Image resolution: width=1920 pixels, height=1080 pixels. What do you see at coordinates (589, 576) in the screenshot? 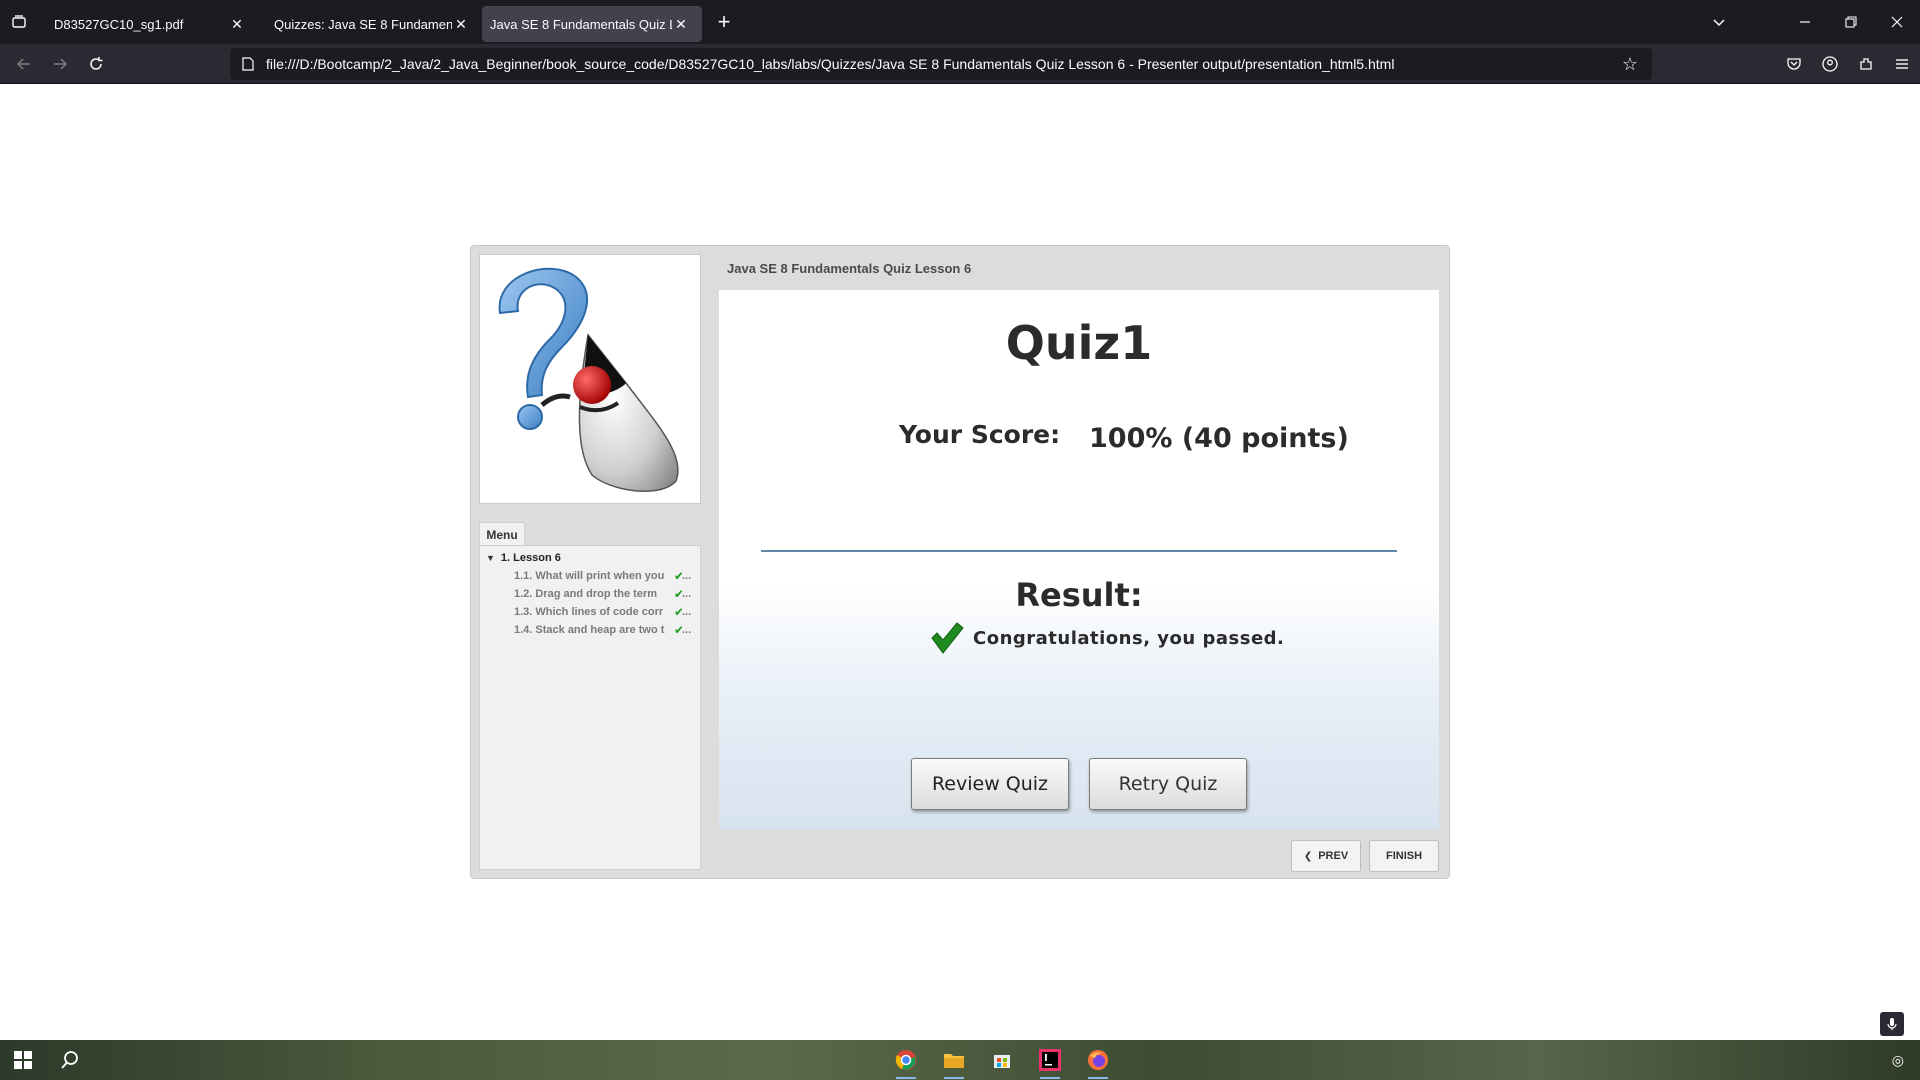
I see `menu-item-label: 1.1. What will print when you` at bounding box center [589, 576].